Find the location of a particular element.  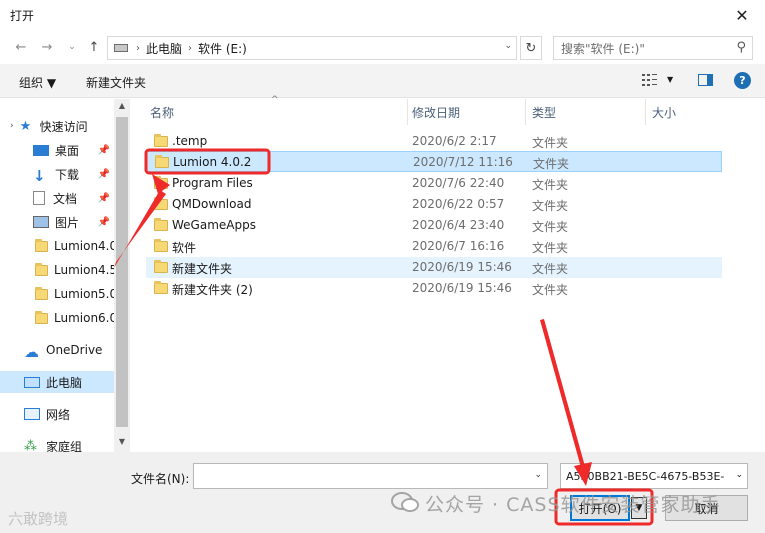

up-arrow-icon: ↑ is located at coordinates (94, 47).